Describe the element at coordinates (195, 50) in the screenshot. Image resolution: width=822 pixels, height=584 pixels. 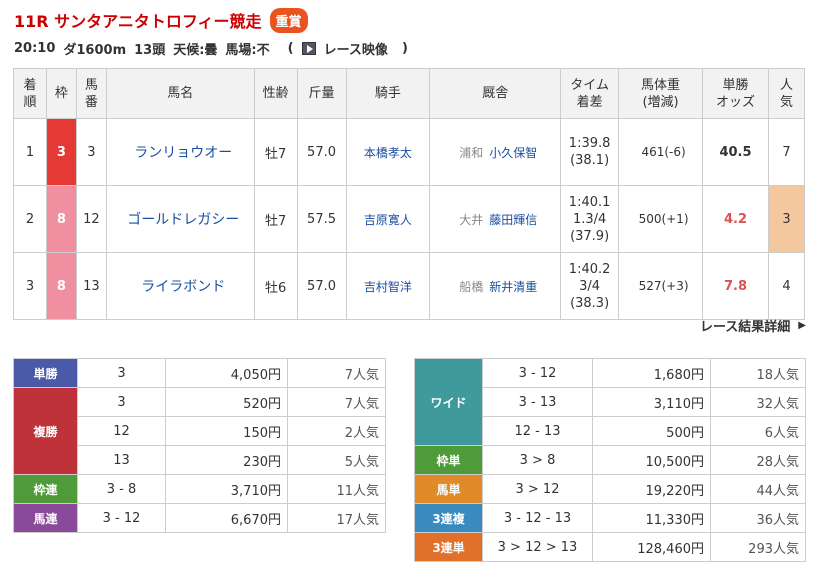
I see `race-weather: 天候:曇` at that location.